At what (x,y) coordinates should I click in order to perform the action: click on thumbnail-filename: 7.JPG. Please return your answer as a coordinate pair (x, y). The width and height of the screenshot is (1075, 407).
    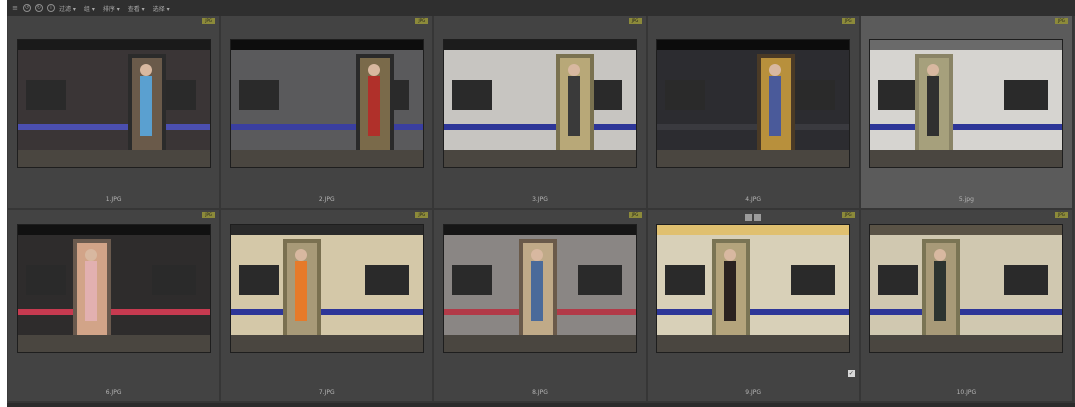
    Looking at the image, I should click on (326, 392).